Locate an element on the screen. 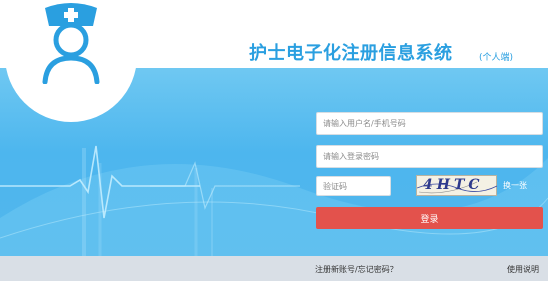  app-subtitle: (个人端) is located at coordinates (496, 58).